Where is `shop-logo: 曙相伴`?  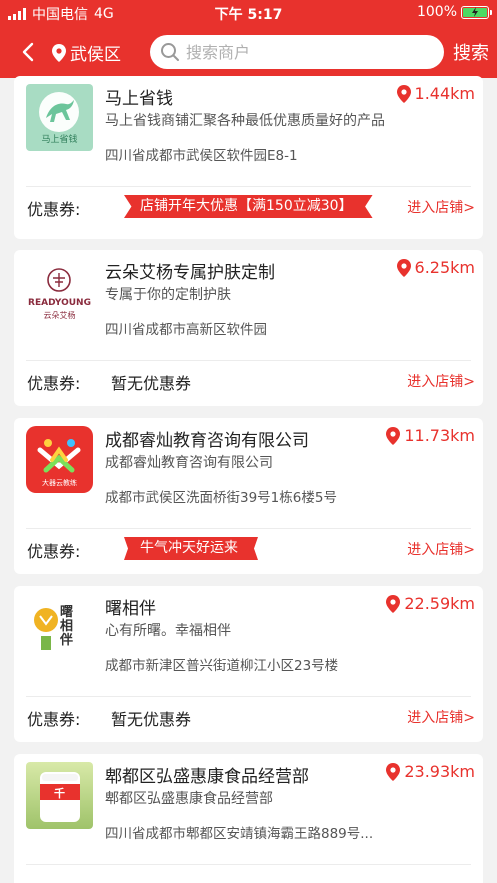
shop-logo: 曙相伴 is located at coordinates (59, 627).